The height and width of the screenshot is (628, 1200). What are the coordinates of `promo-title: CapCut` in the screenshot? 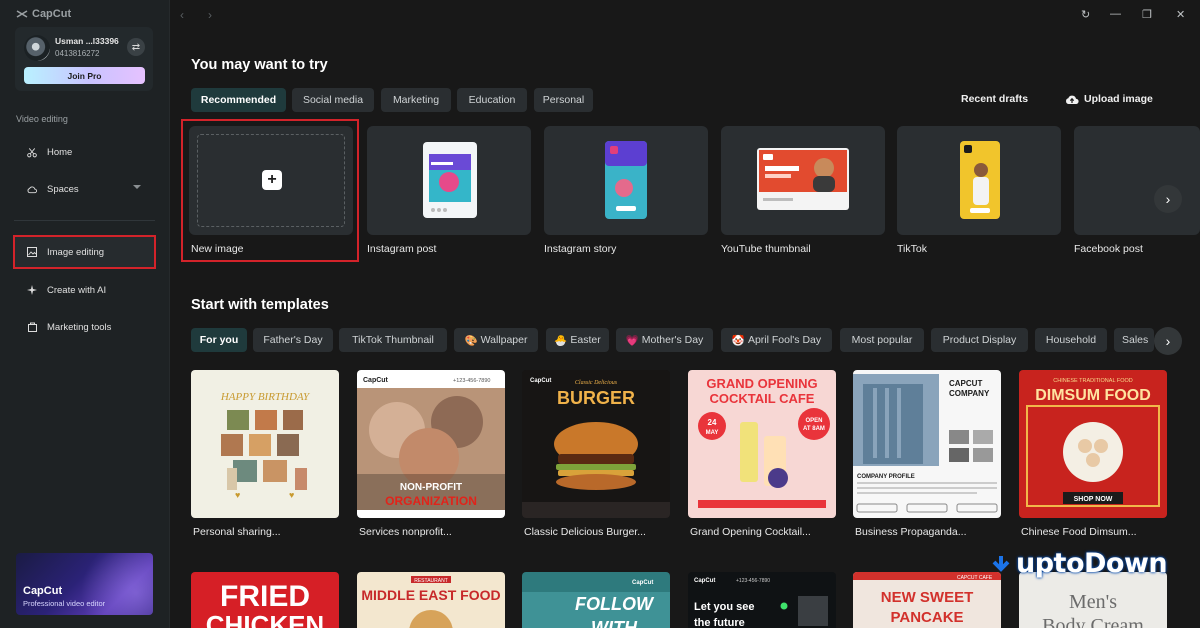 It's located at (43, 591).